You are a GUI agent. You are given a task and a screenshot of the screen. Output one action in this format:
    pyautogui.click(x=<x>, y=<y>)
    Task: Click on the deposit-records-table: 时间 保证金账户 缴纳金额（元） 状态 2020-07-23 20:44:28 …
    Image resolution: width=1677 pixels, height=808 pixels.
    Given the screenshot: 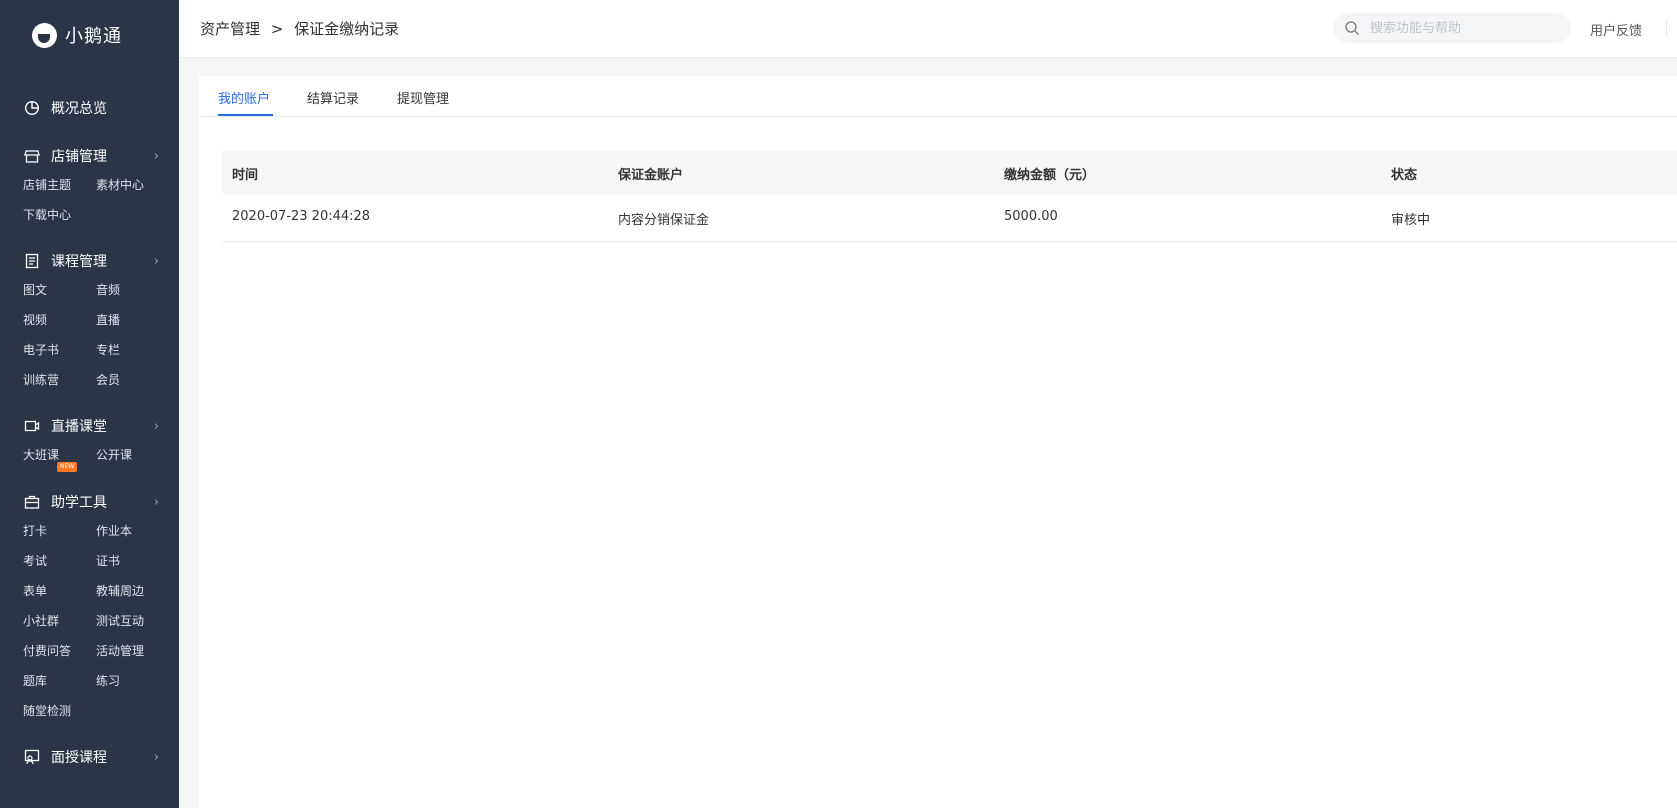 What is the action you would take?
    pyautogui.click(x=949, y=196)
    